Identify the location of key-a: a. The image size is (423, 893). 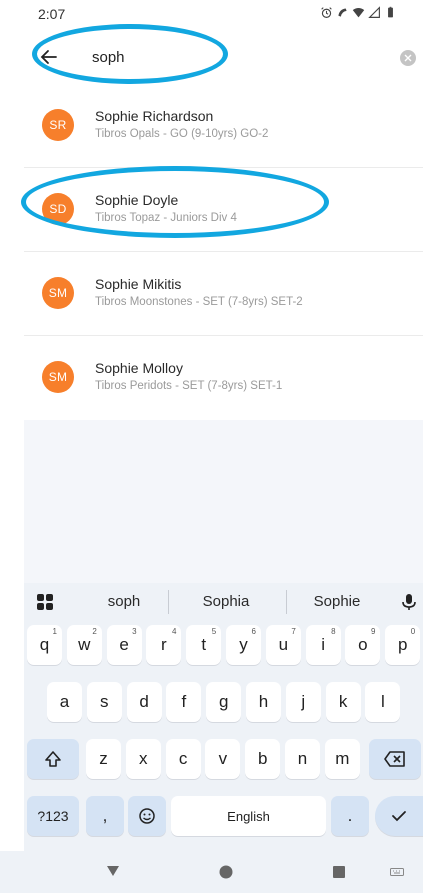
(64, 702).